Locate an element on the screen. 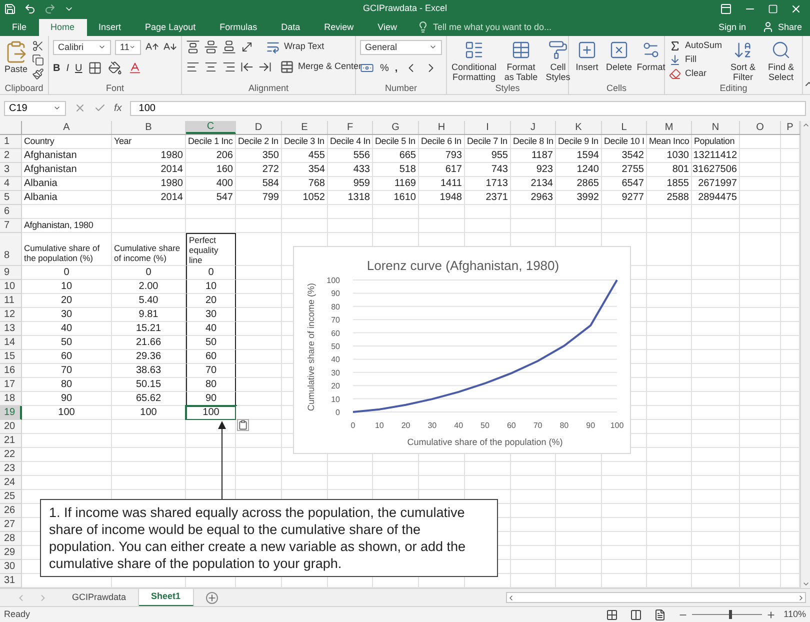  fill-button: Fill is located at coordinates (695, 60).